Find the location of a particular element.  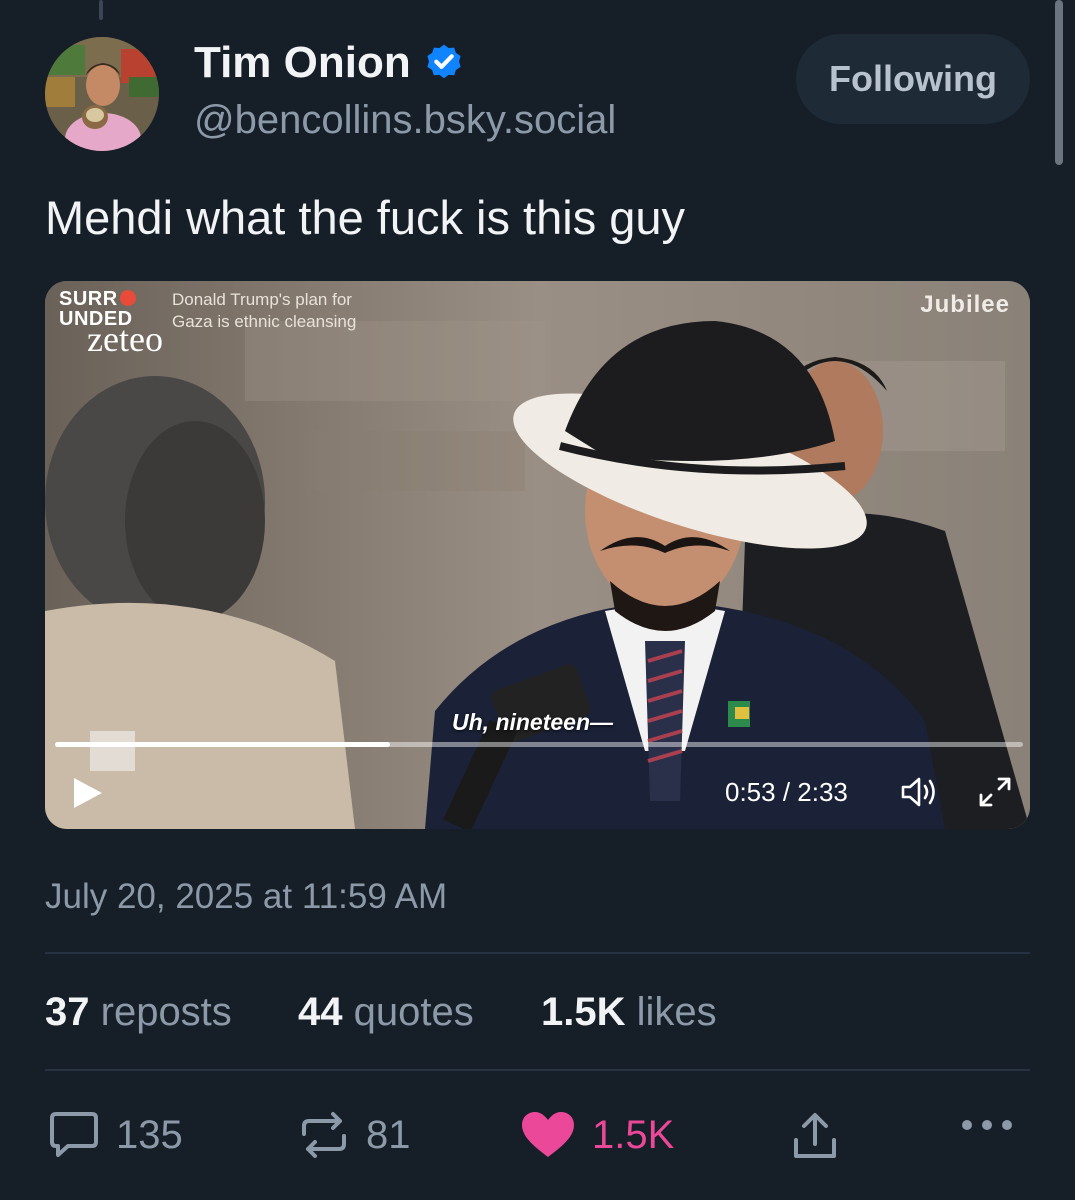

likes-count: 1.5K is located at coordinates (583, 1012).